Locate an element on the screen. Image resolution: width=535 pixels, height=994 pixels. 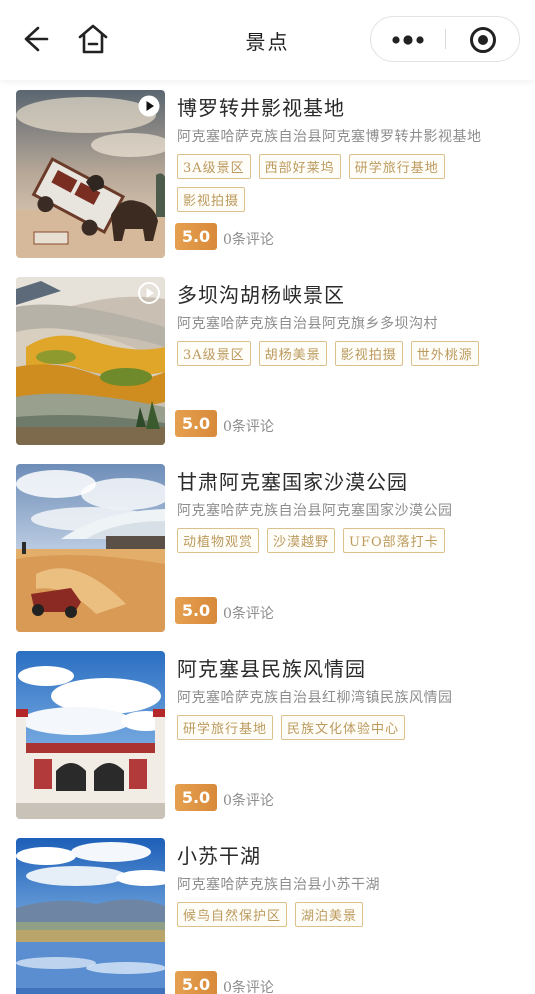
more-button is located at coordinates (408, 39).